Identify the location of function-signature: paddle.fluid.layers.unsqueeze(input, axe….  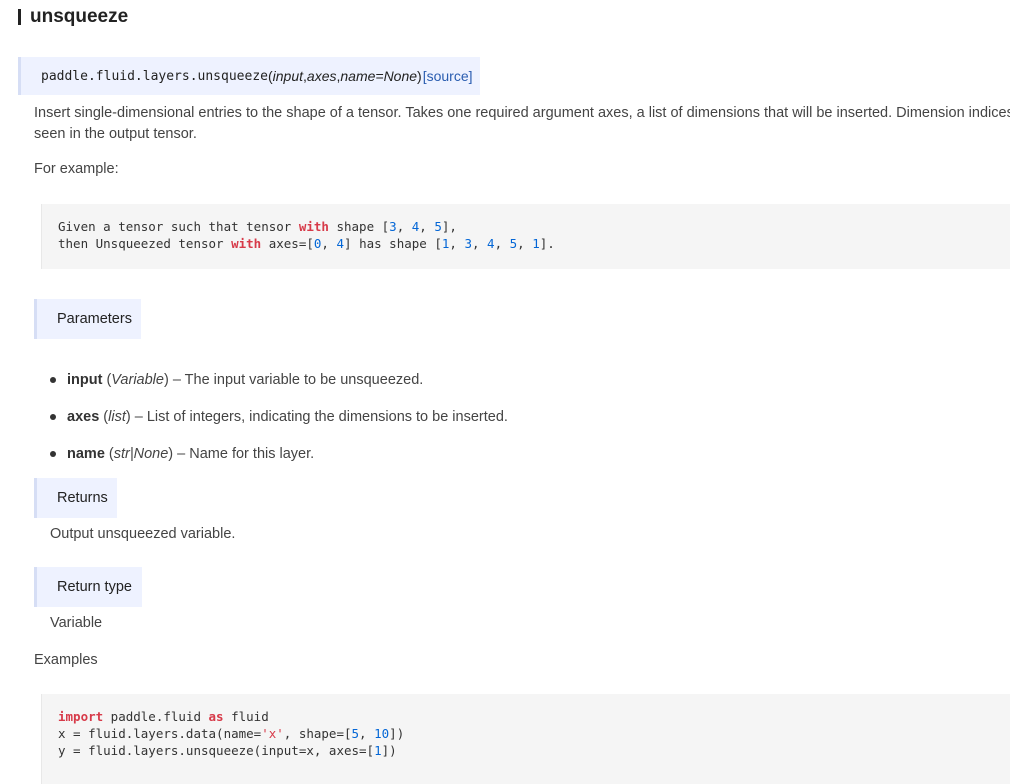
(249, 76).